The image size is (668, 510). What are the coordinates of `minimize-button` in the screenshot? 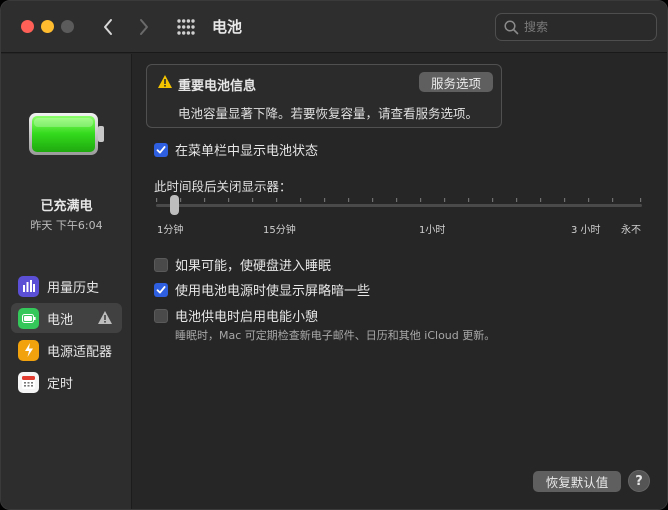 It's located at (47, 26).